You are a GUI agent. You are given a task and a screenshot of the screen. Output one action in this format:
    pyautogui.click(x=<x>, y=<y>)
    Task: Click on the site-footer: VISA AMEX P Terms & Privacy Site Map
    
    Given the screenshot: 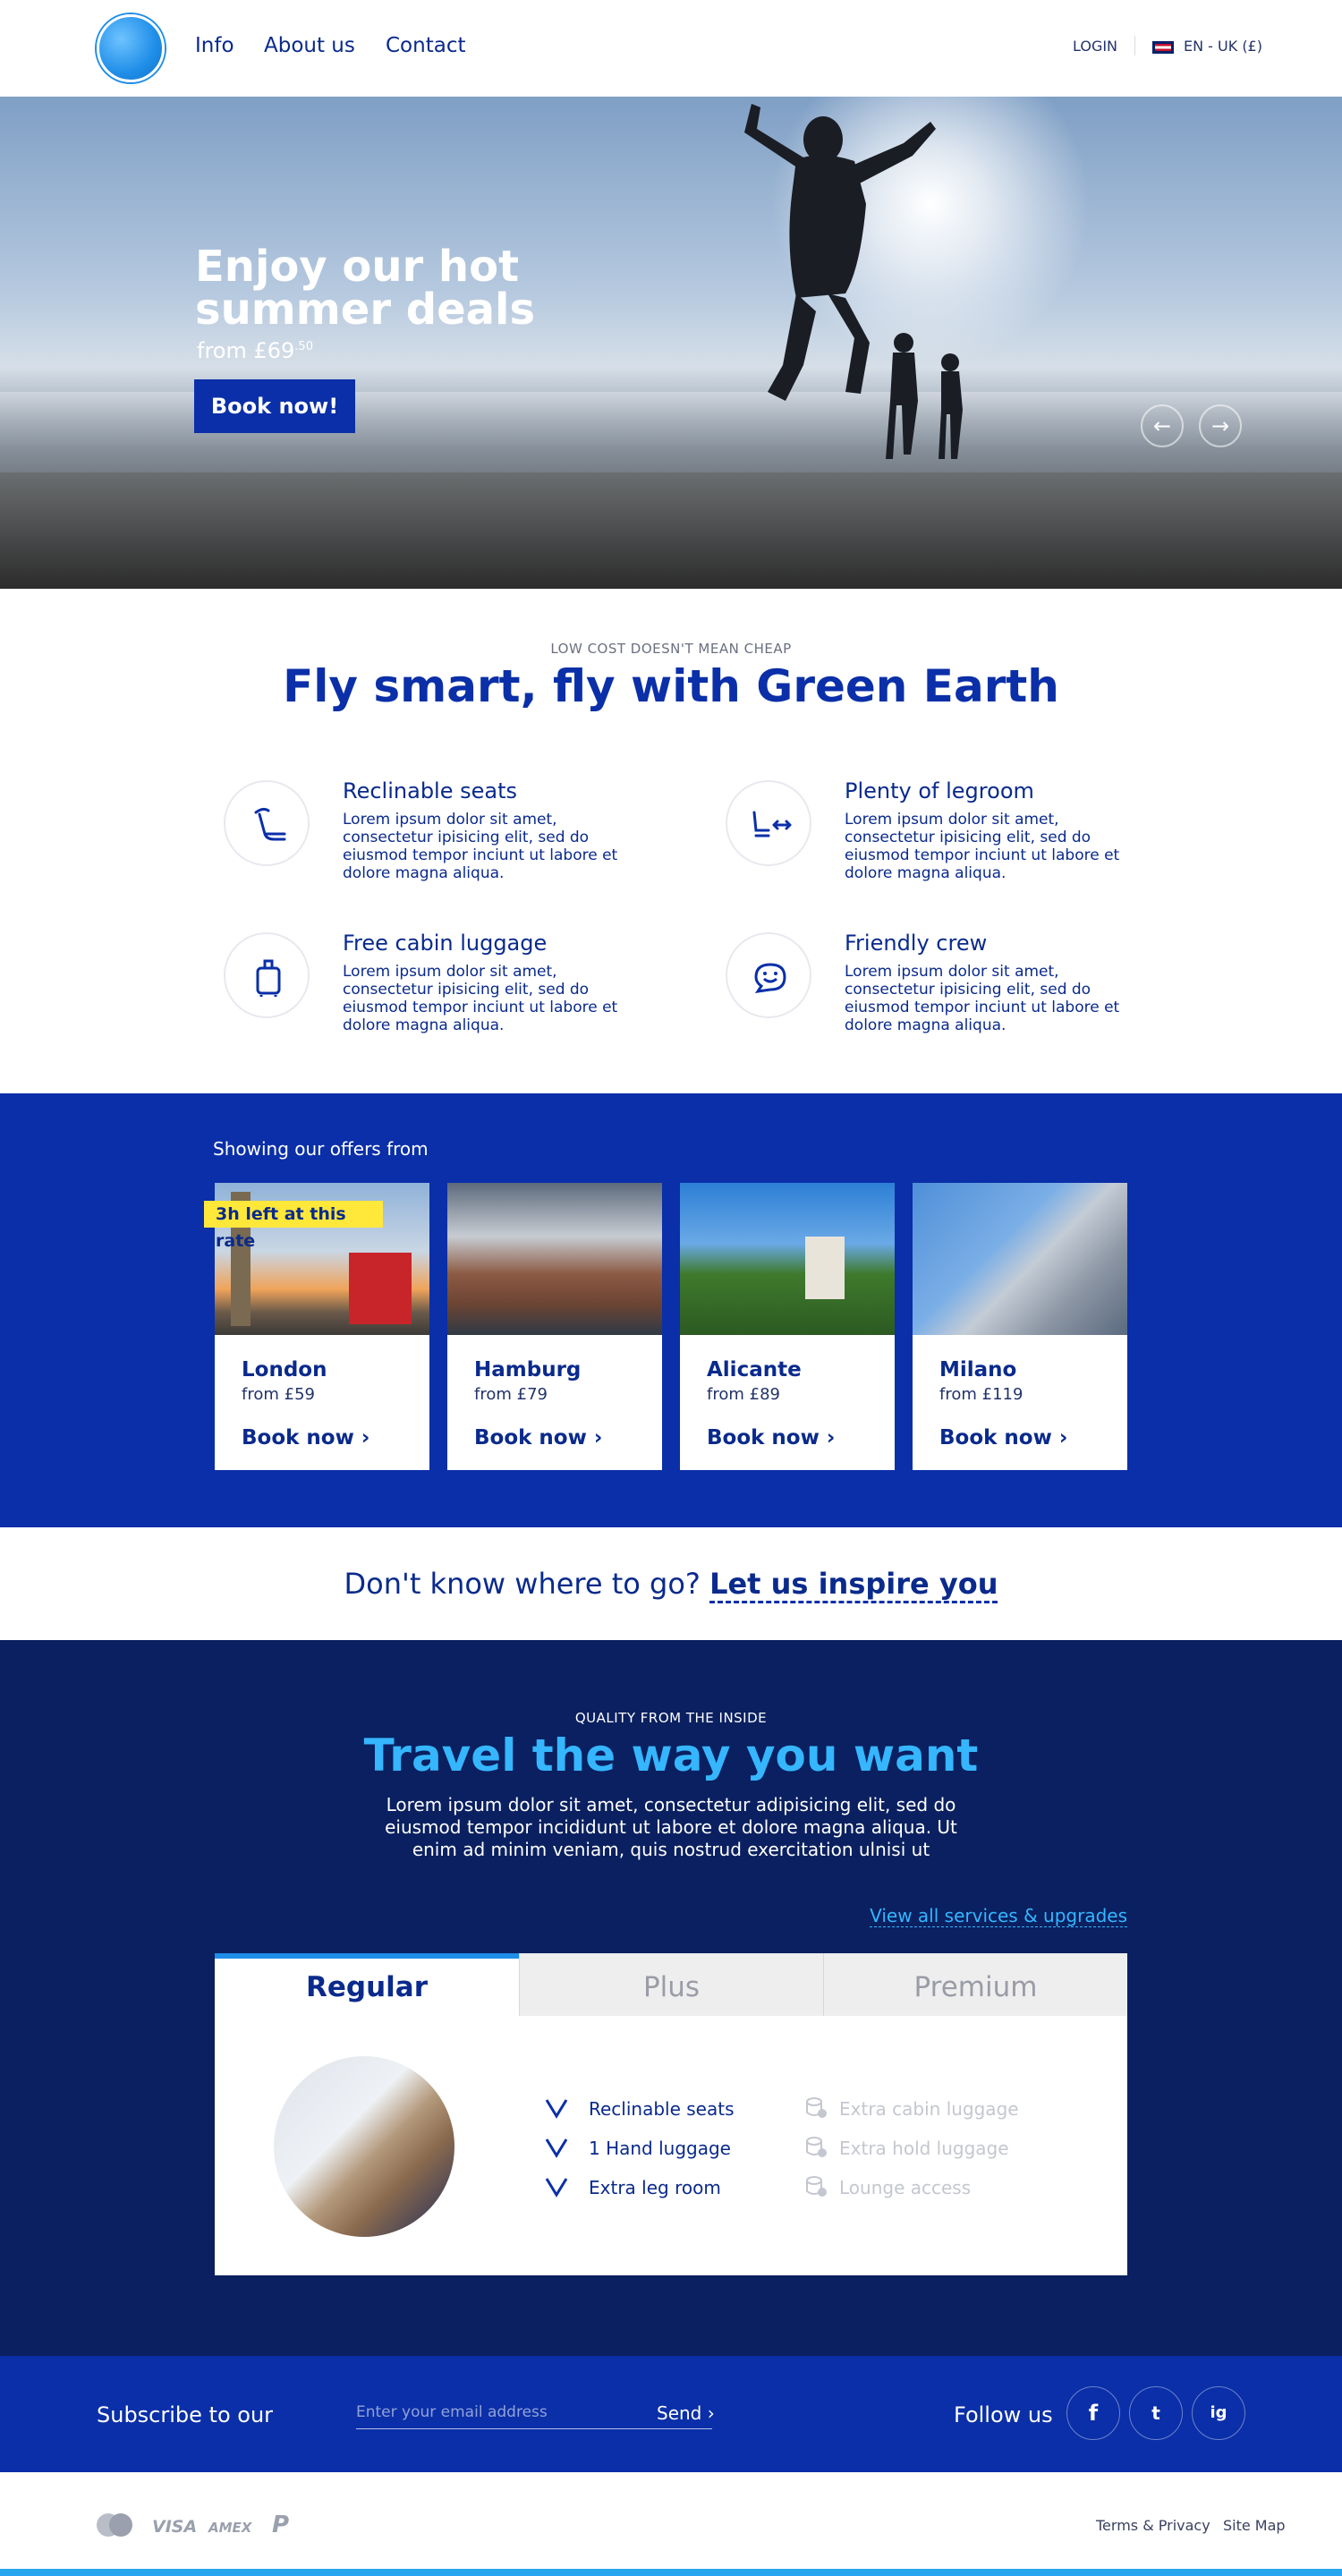 What is the action you would take?
    pyautogui.click(x=671, y=2520)
    